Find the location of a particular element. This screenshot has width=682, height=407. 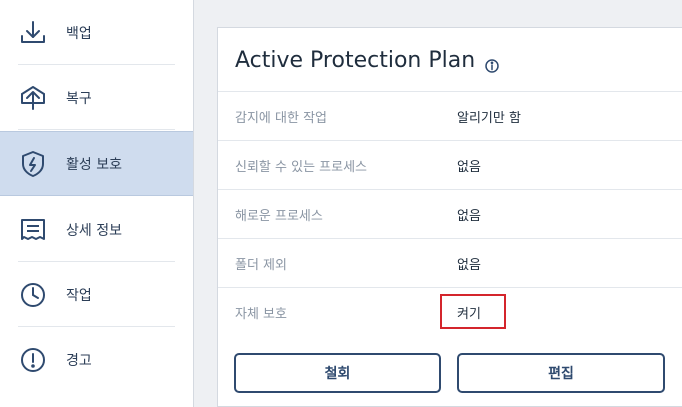

sidebar-item-alerts: 경고 is located at coordinates (96, 359).